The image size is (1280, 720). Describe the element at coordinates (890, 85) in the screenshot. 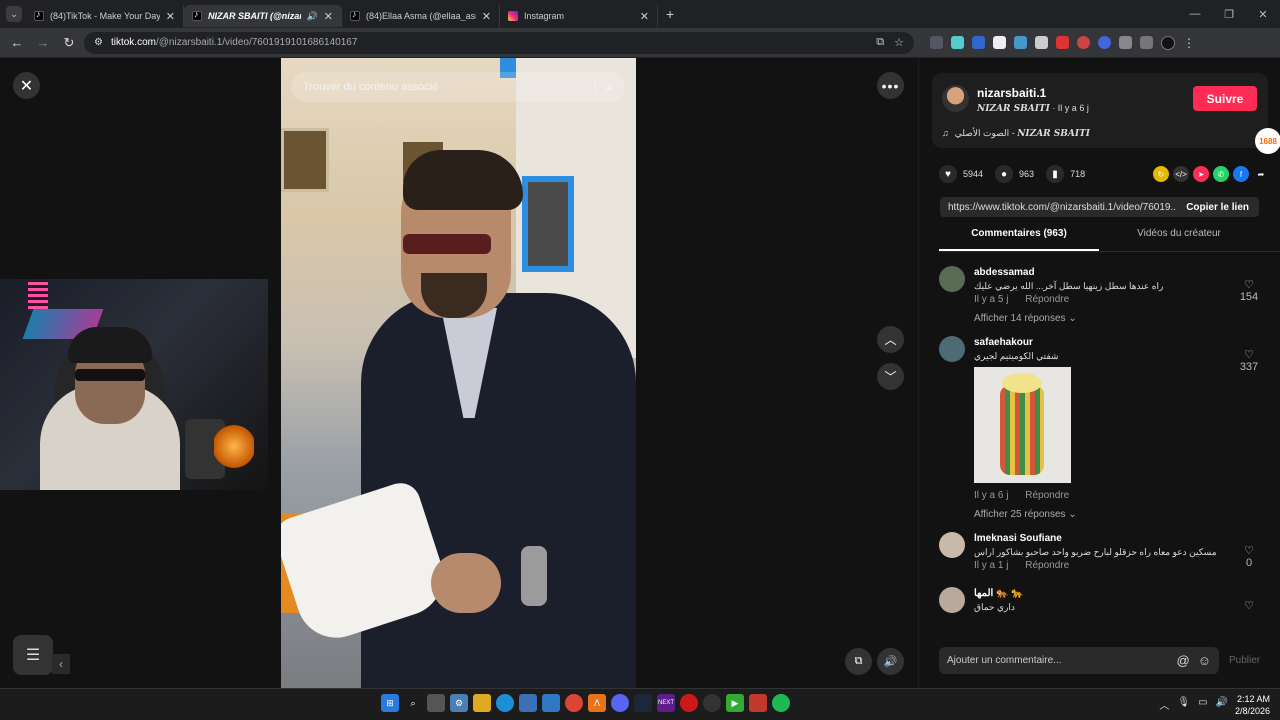

I see `more-options-icon: •••` at that location.